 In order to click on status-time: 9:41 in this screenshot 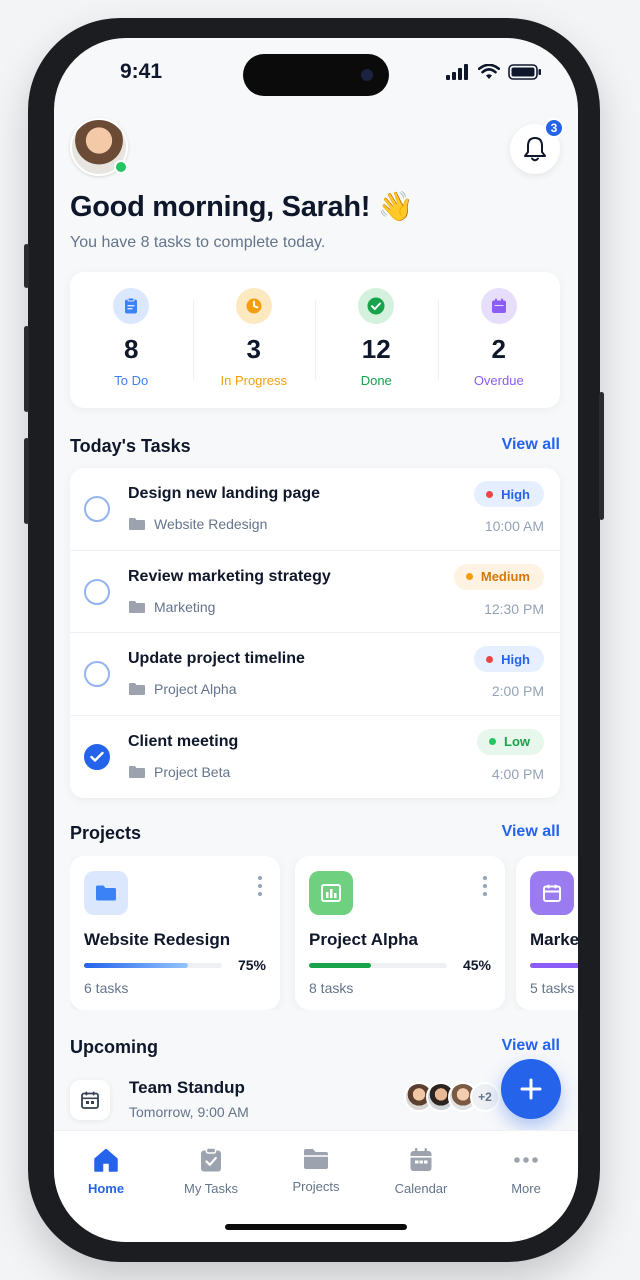, I will do `click(141, 71)`.